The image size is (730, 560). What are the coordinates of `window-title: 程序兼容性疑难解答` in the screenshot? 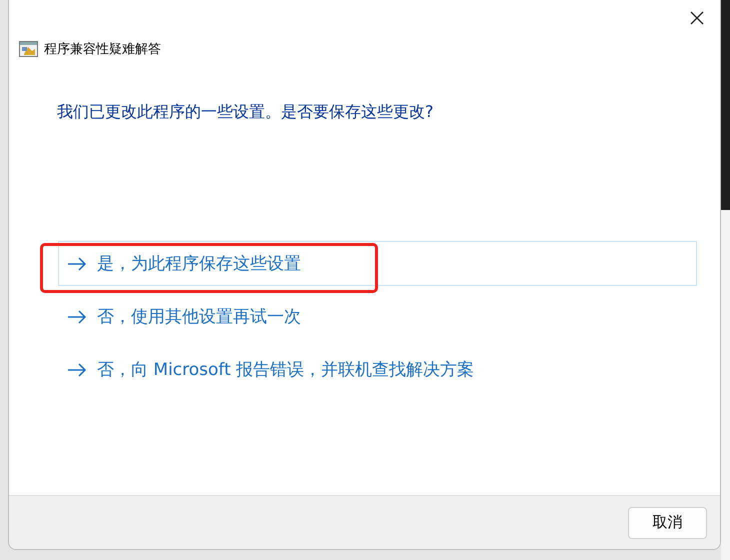 It's located at (102, 49).